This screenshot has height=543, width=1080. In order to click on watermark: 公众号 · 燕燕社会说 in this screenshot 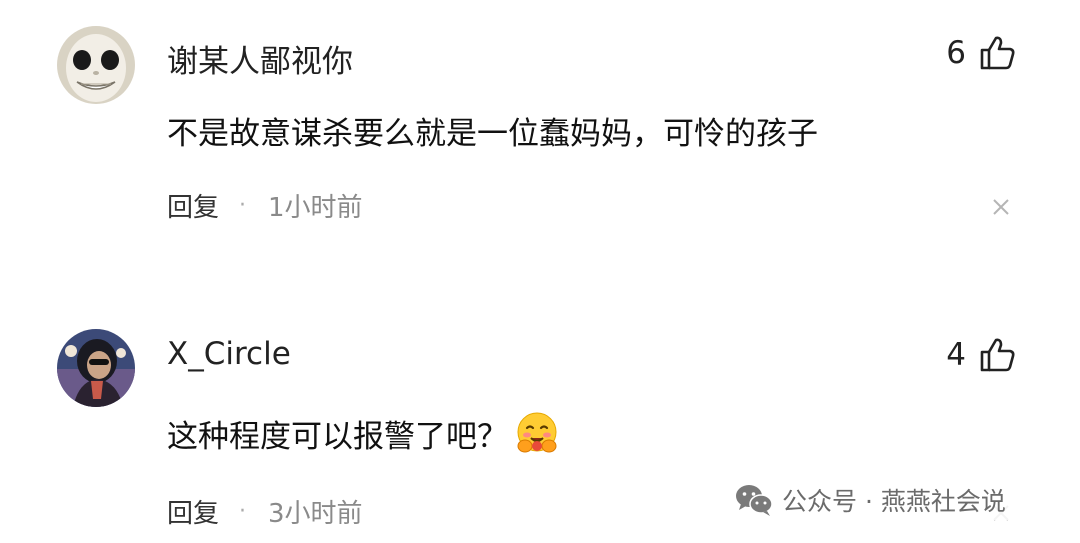, I will do `click(870, 500)`.